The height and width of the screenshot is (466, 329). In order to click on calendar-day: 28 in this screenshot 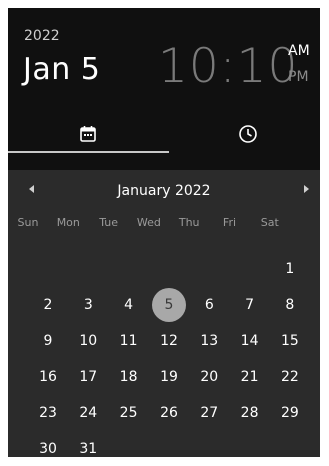, I will do `click(250, 413)`.